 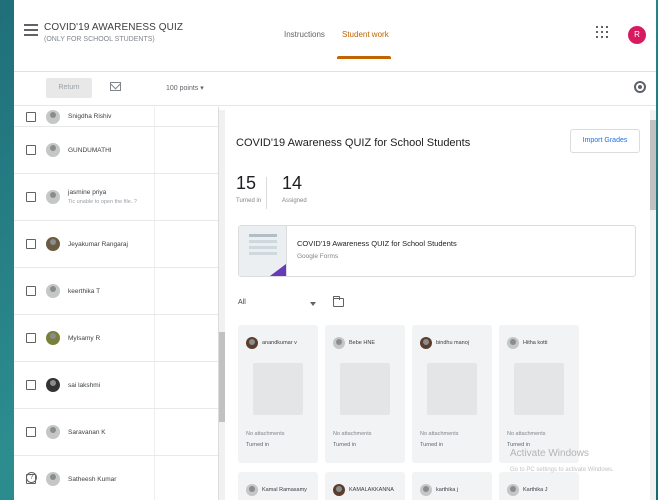 What do you see at coordinates (102, 202) in the screenshot?
I see `student-private-comment: Tic unable to open the file..?` at bounding box center [102, 202].